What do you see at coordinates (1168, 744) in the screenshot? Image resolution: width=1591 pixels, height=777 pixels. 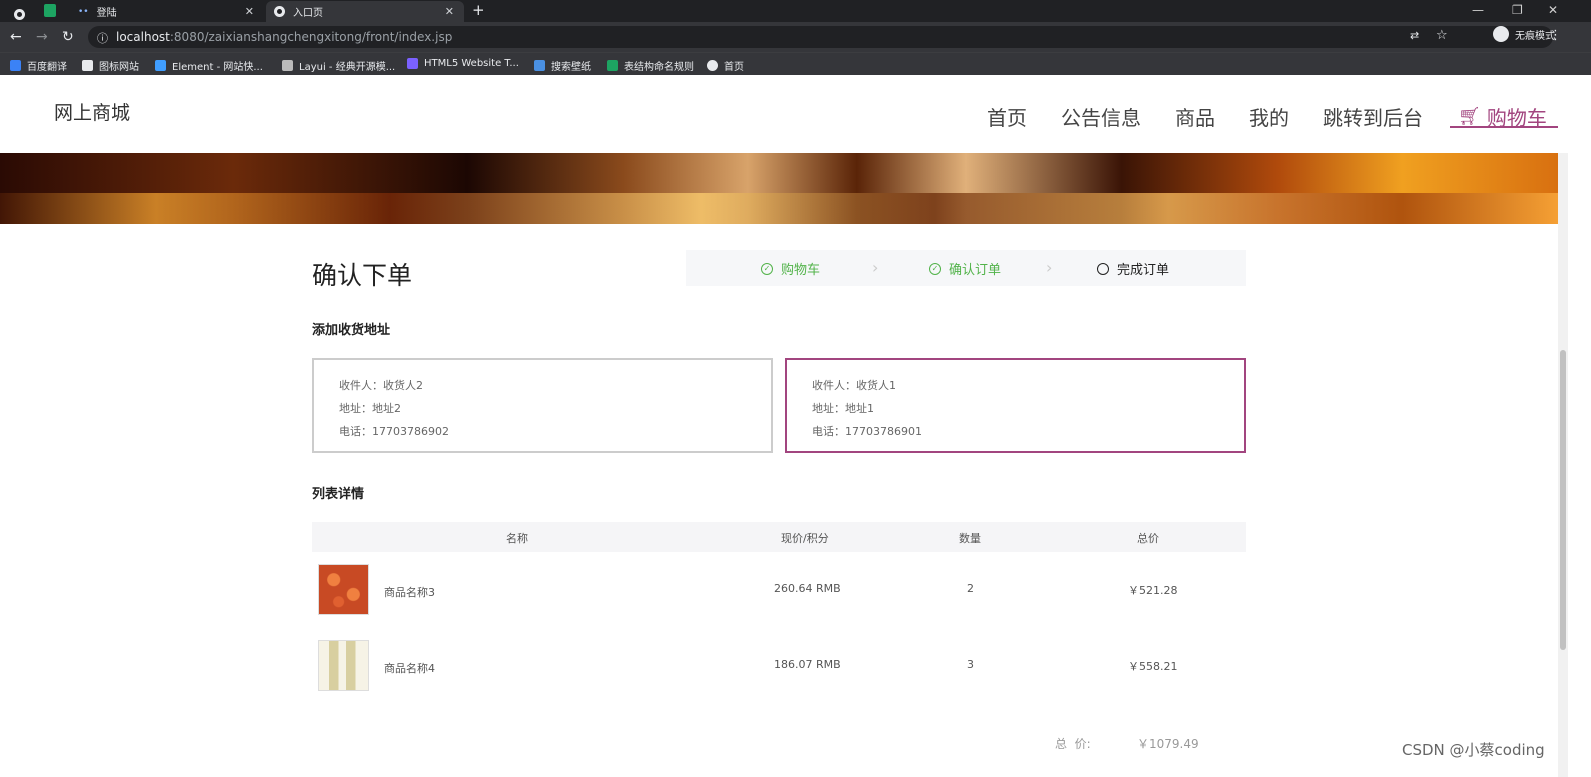 I see `total-value: ￥1079.49` at bounding box center [1168, 744].